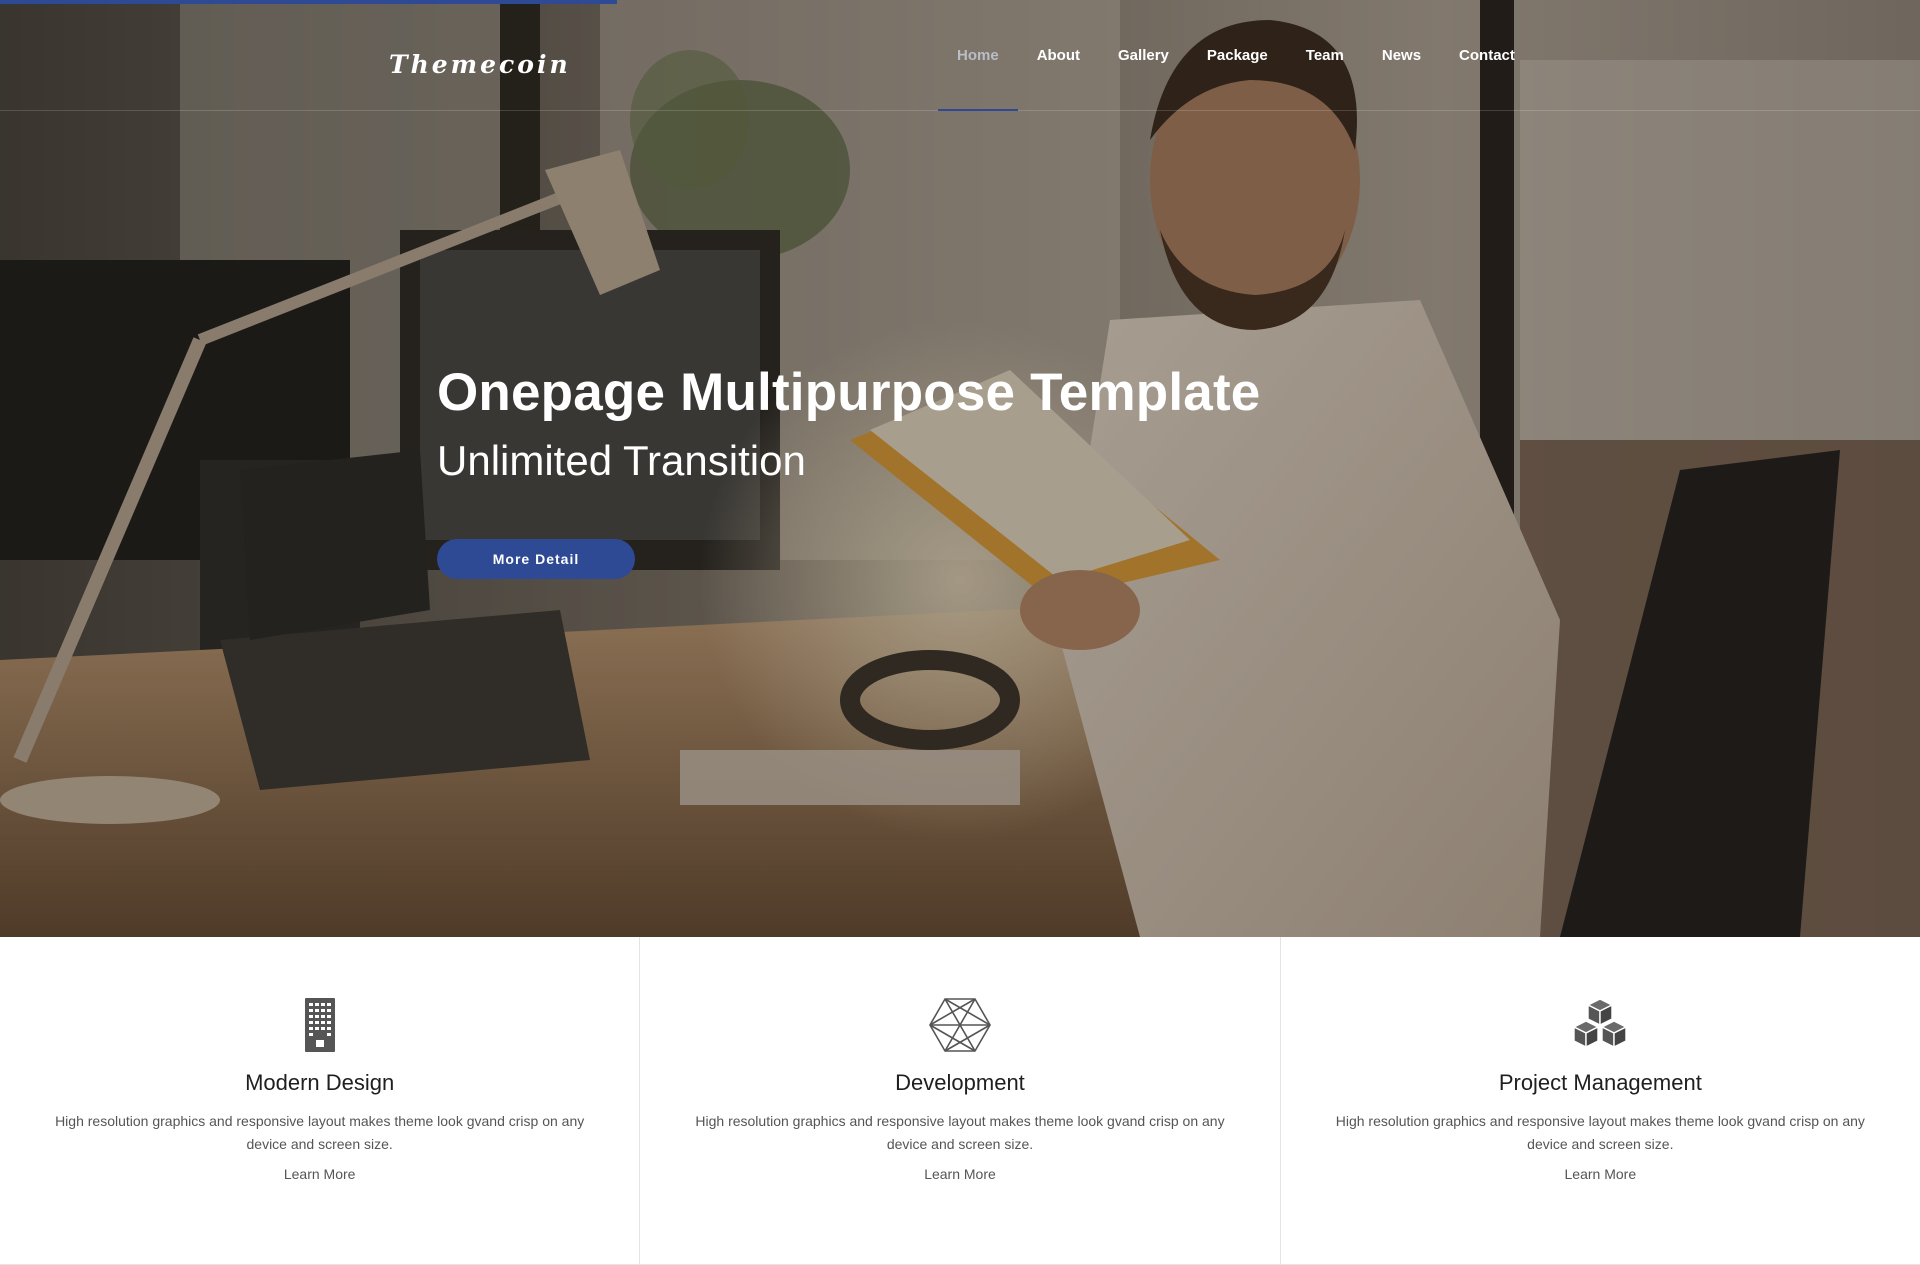 This screenshot has width=1920, height=1265. Describe the element at coordinates (1487, 55) in the screenshot. I see `nav-item-contact: Contact` at that location.